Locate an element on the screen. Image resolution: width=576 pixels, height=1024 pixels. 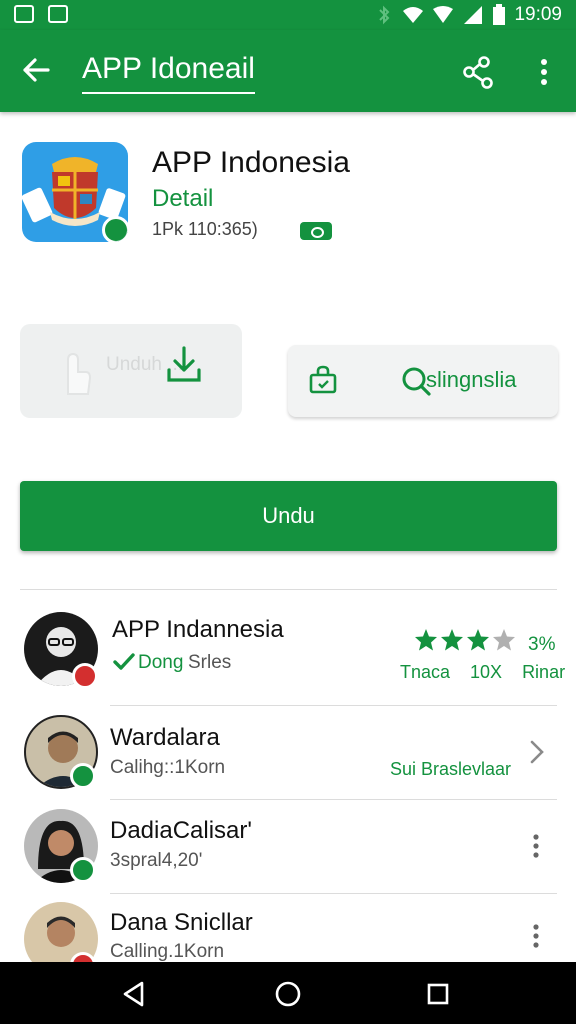
navigation-bar is located at coordinates (288, 993).